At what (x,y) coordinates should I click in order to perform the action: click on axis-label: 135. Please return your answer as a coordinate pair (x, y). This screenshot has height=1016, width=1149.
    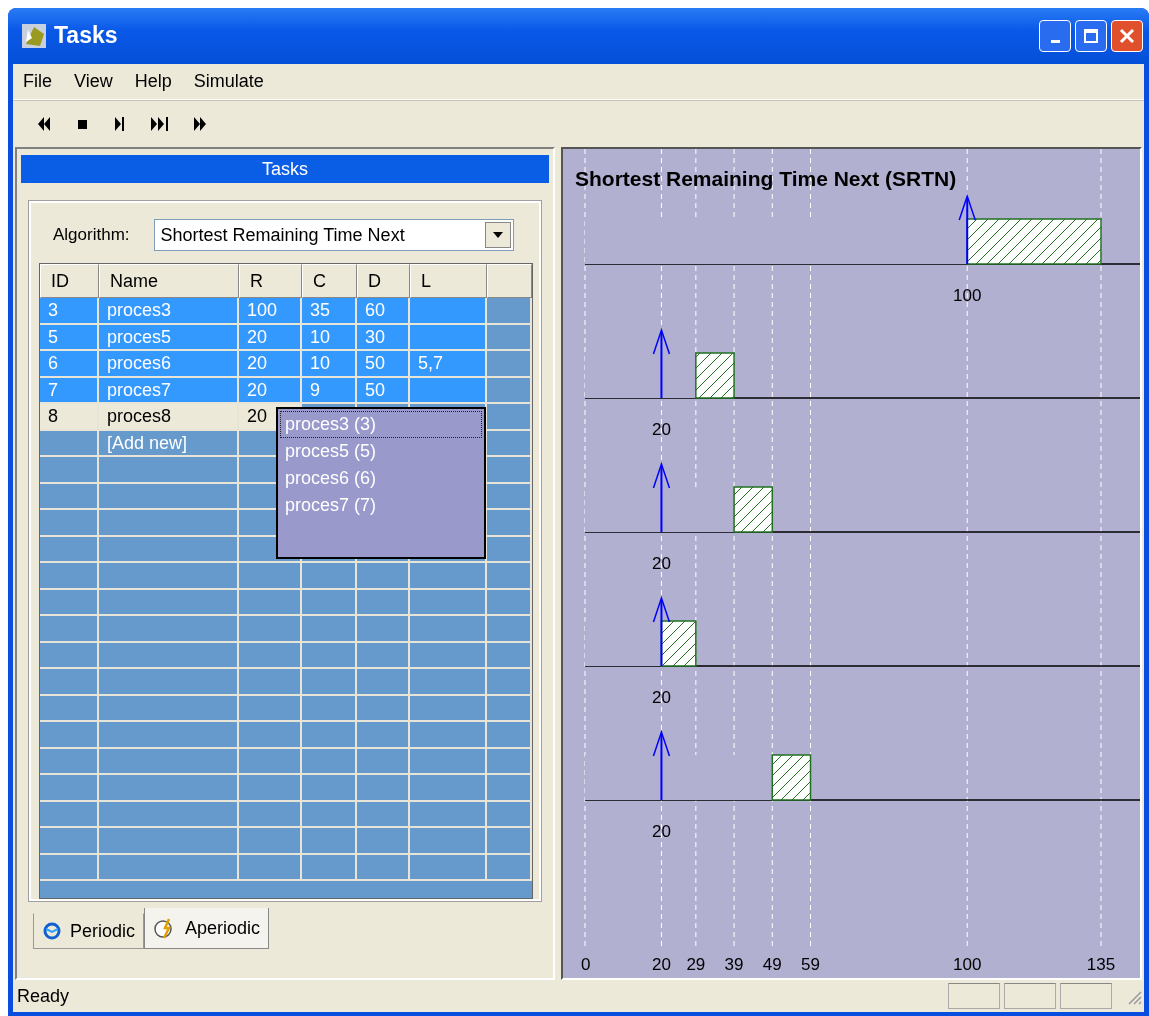
    Looking at the image, I should click on (1101, 965).